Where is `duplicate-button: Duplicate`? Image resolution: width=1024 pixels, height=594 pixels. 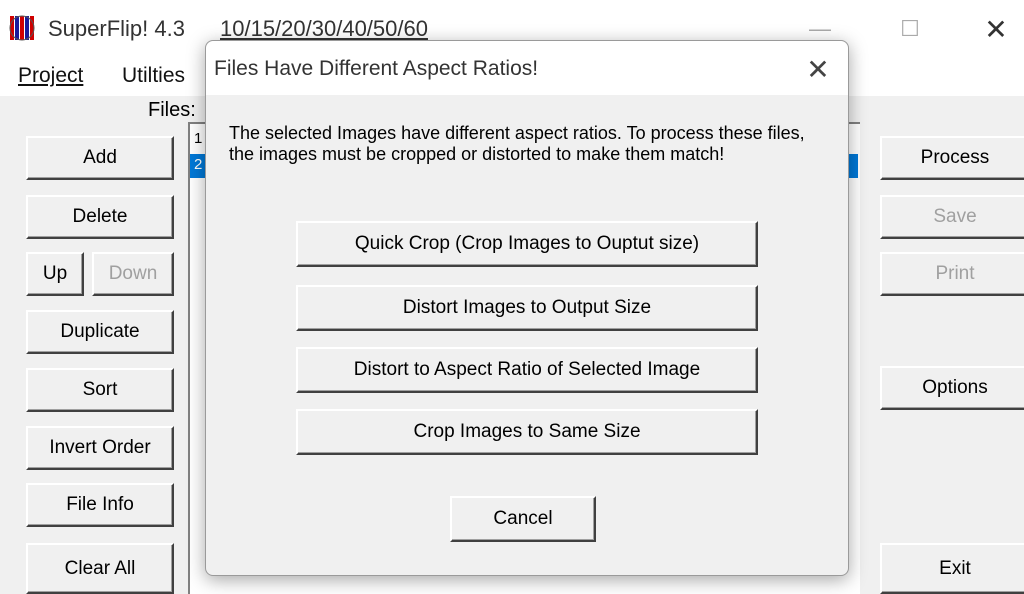
duplicate-button: Duplicate is located at coordinates (100, 332).